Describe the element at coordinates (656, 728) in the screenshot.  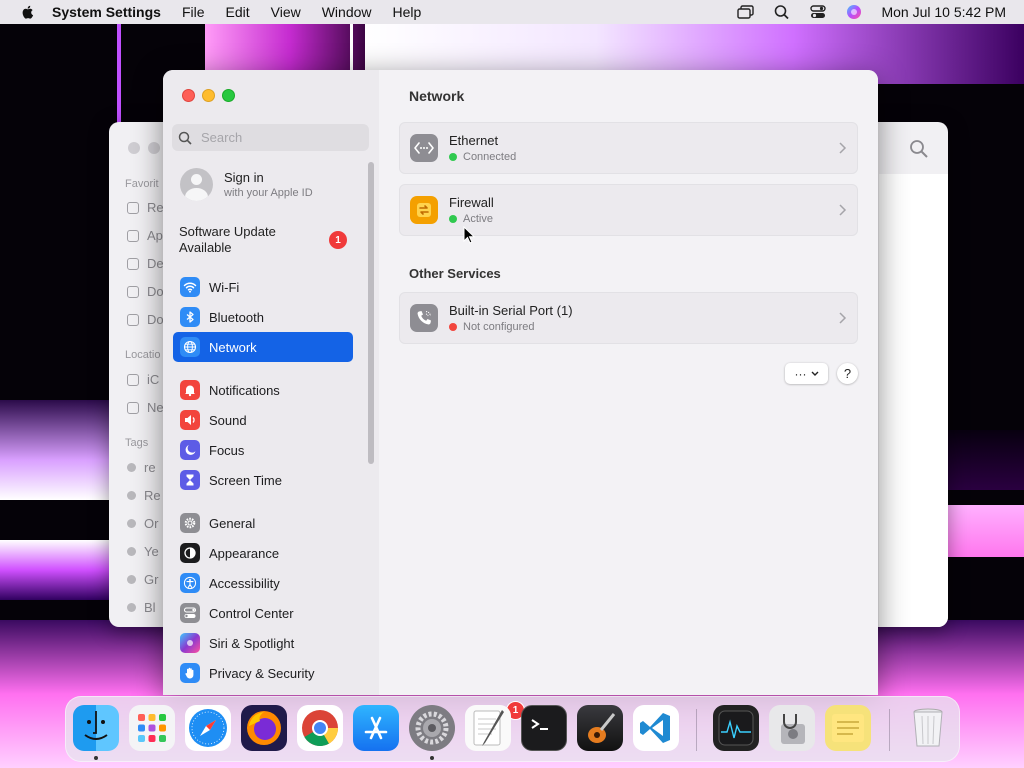
I see `dock-vscode-icon` at that location.